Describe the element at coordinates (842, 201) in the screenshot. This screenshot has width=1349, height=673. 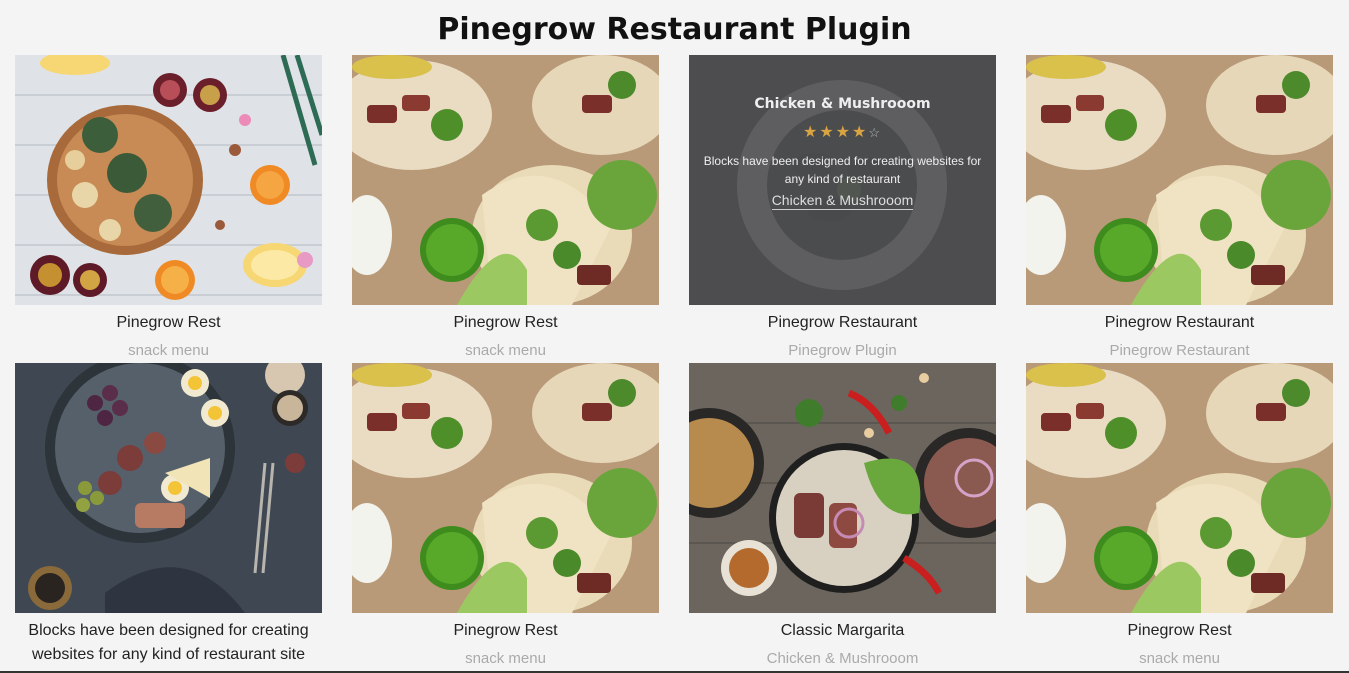
I see `overlay-link: Chicken & Mushrooom` at that location.